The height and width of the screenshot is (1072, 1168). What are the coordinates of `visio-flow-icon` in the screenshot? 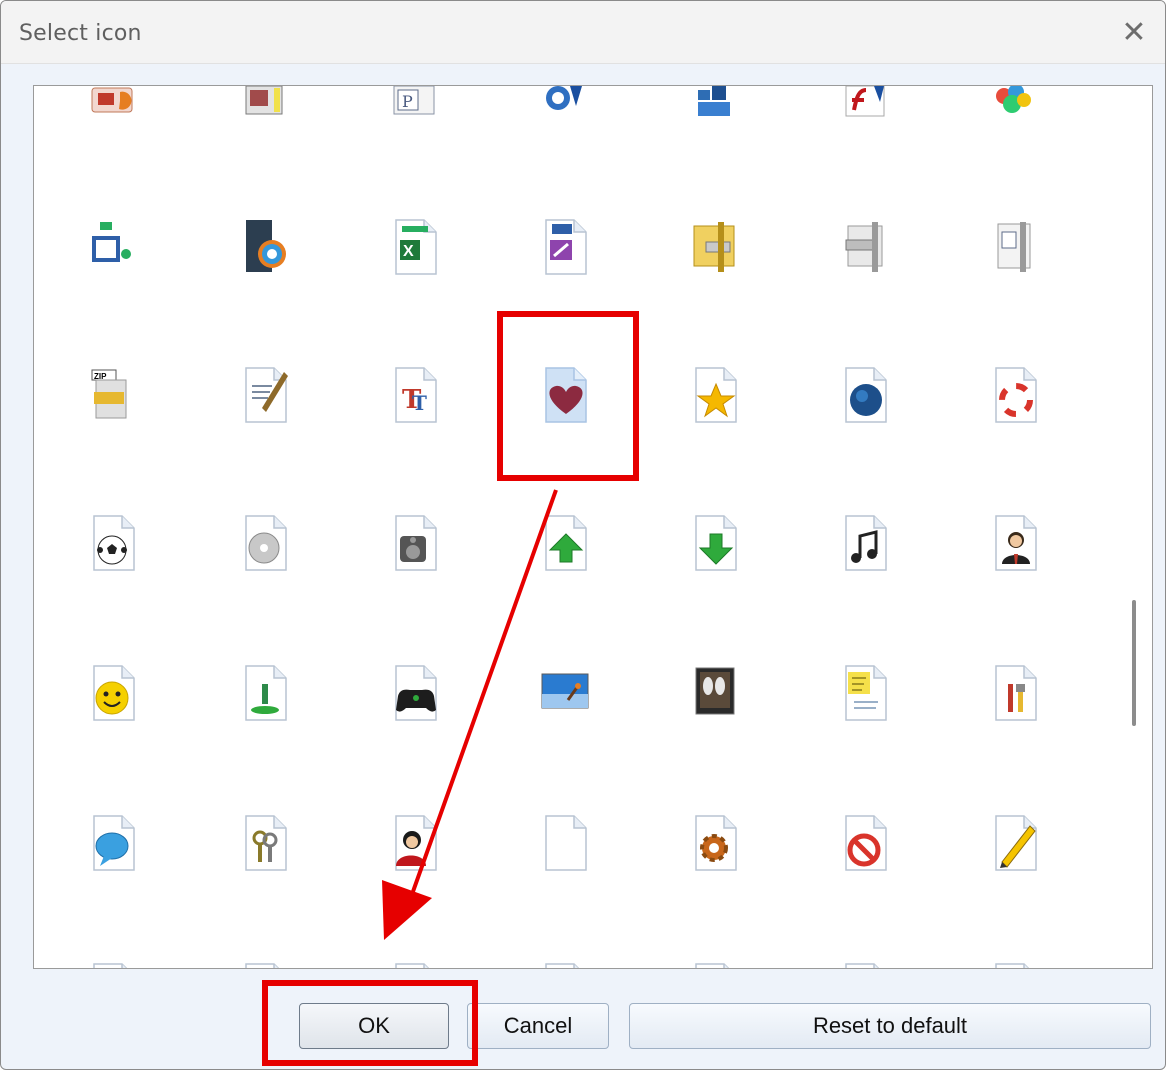 It's located at (113, 247).